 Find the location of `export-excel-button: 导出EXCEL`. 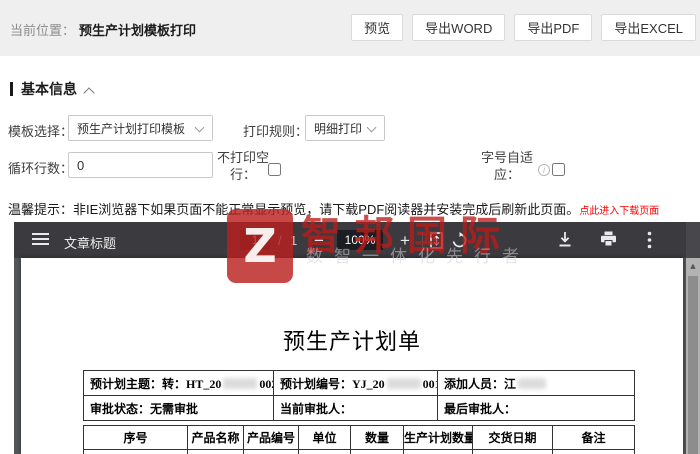

export-excel-button: 导出EXCEL is located at coordinates (648, 27).